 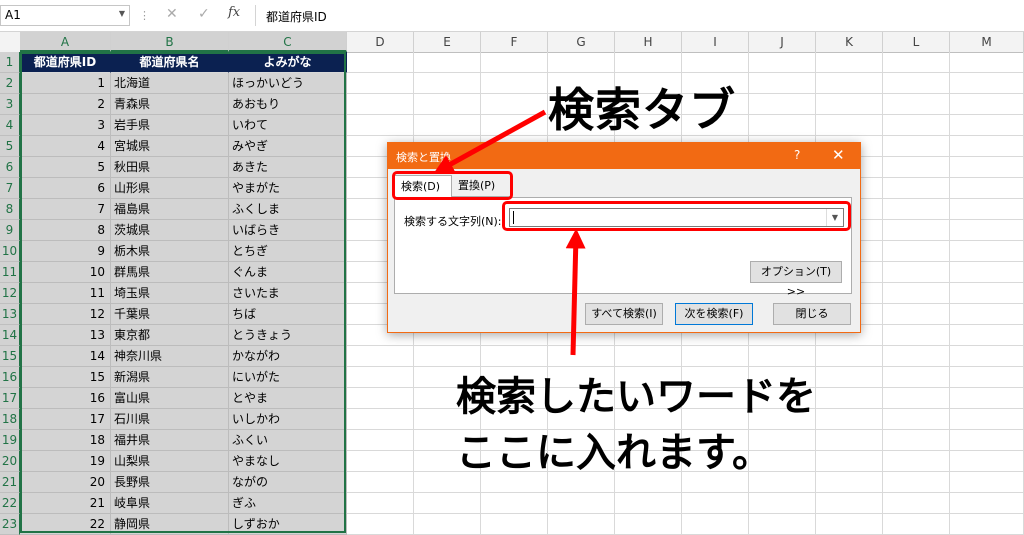 What do you see at coordinates (10, 125) in the screenshot?
I see `row-header: 4` at bounding box center [10, 125].